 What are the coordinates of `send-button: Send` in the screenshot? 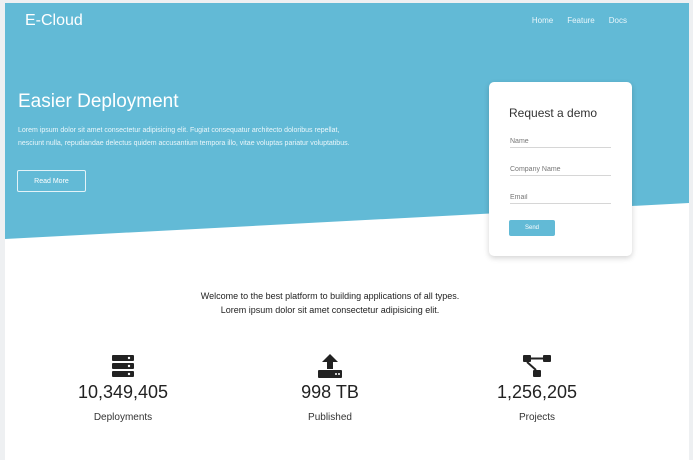 It's located at (532, 228).